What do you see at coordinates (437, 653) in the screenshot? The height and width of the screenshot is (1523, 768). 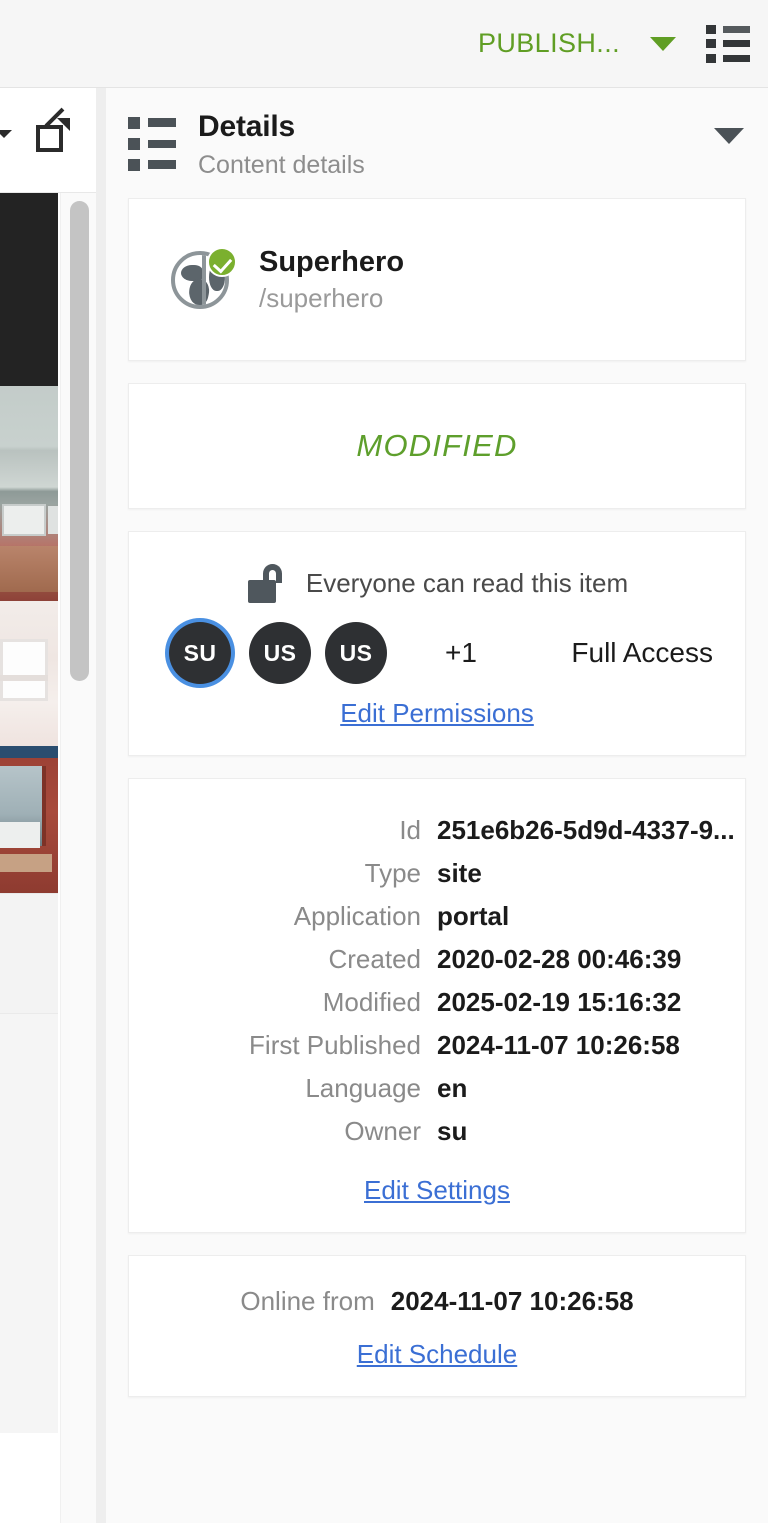 I see `permissions-avatars-row: SU US US +1 Full Access` at bounding box center [437, 653].